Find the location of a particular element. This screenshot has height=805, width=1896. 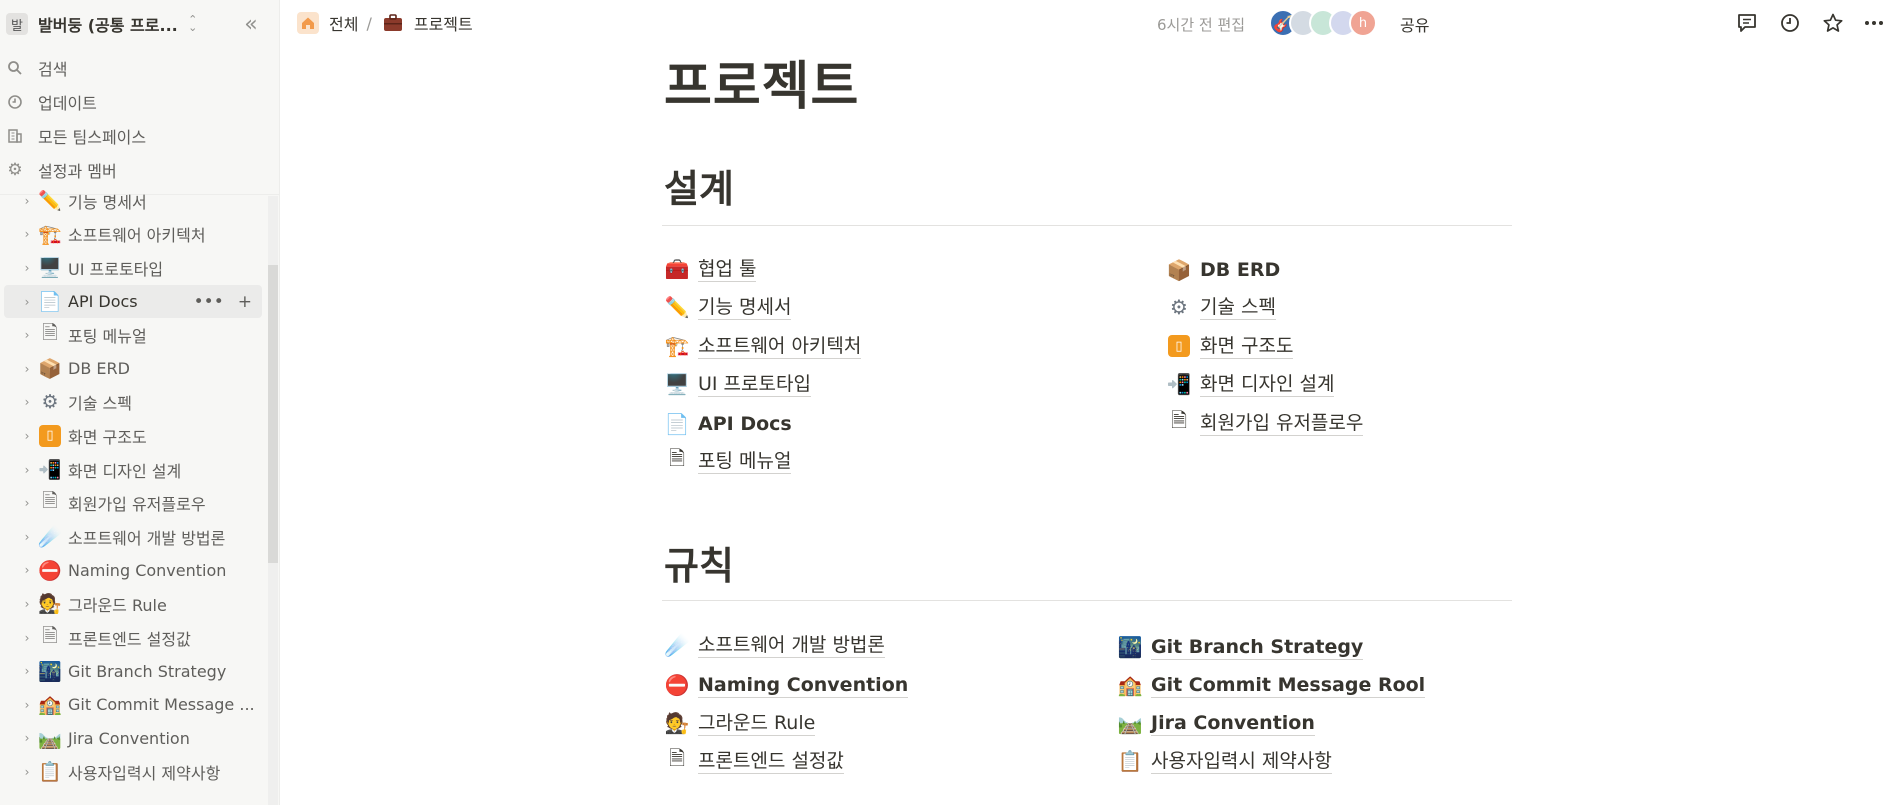

tree-item: › 🌃 Git Branch Strategy is located at coordinates (133, 671).